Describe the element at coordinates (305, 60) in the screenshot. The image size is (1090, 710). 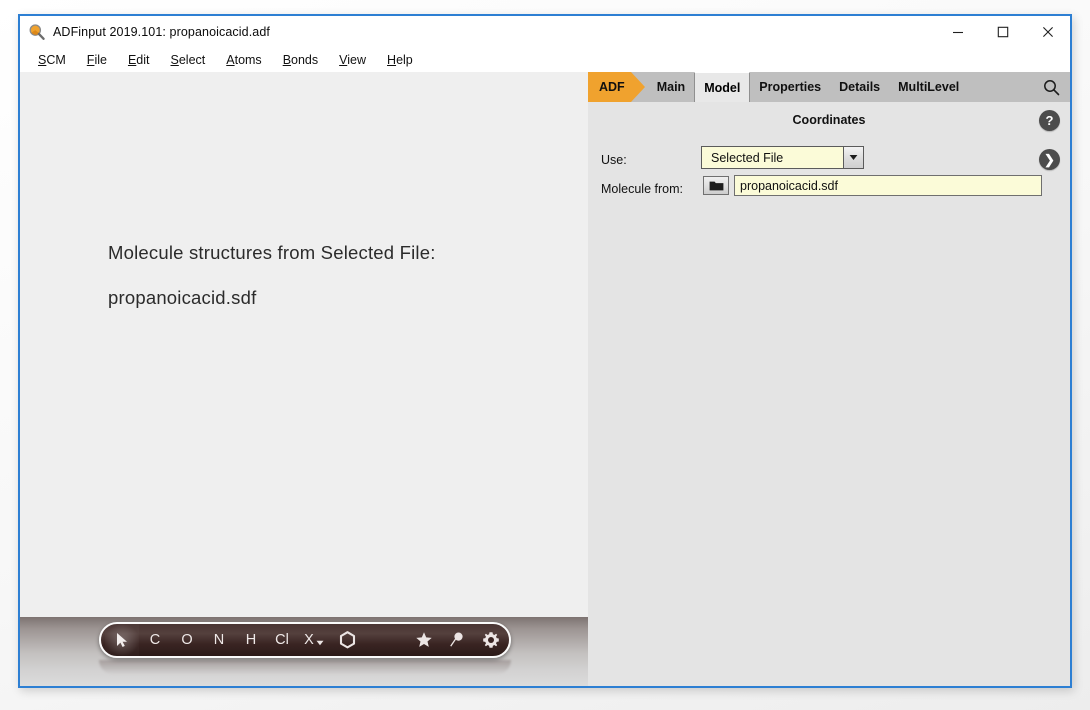
I see `menu-bonds-label: onds` at that location.